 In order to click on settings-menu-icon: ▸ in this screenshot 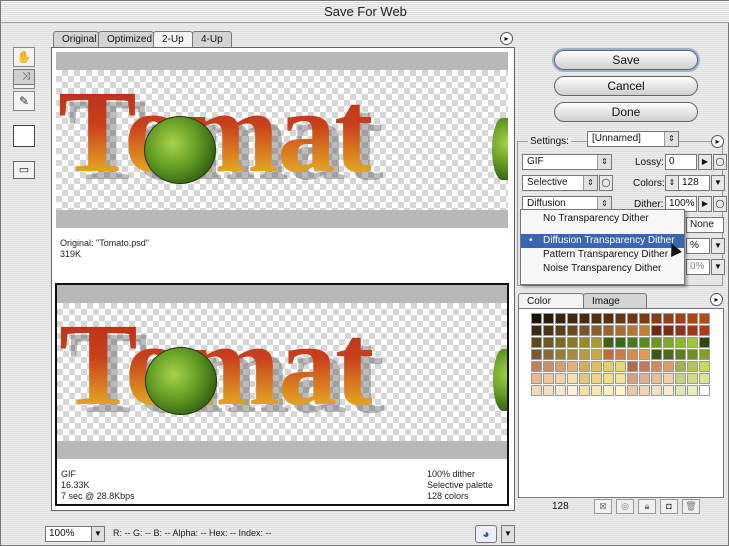, I will do `click(717, 141)`.